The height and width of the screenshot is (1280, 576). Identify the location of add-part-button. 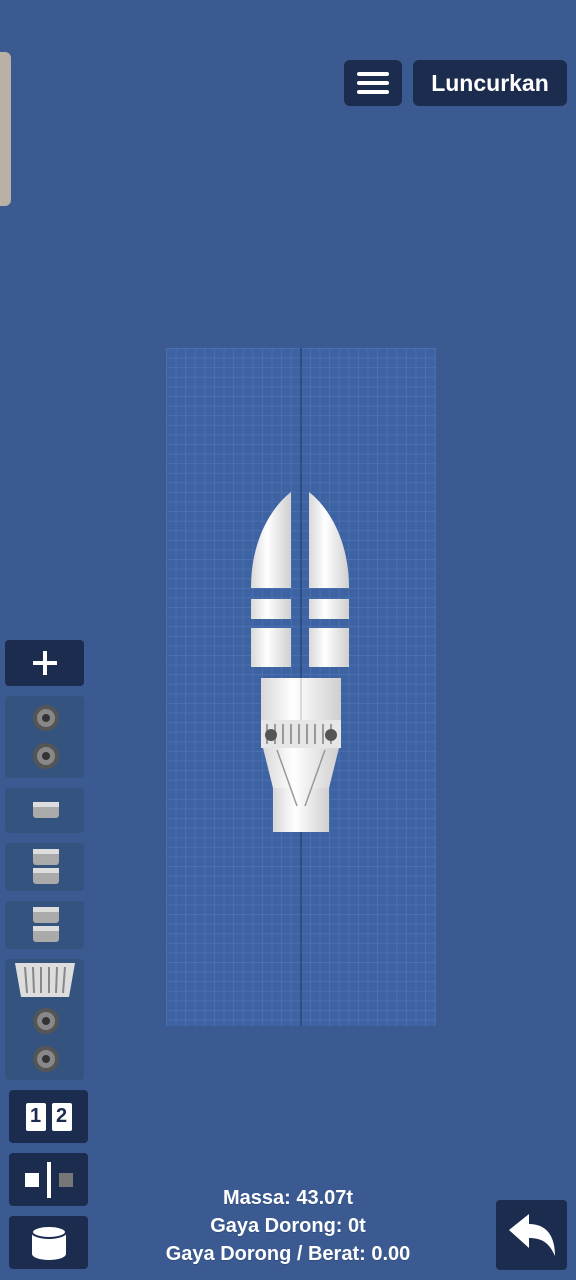
(44, 663).